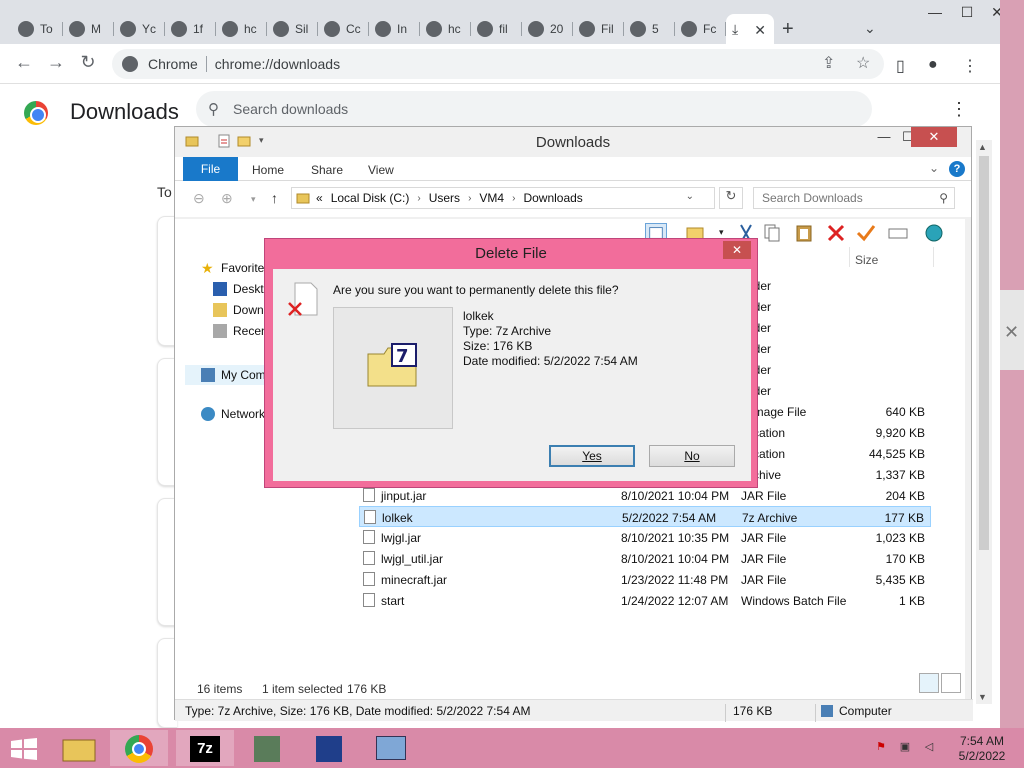  Describe the element at coordinates (56, 62) in the screenshot. I see `forward-icon: →` at that location.